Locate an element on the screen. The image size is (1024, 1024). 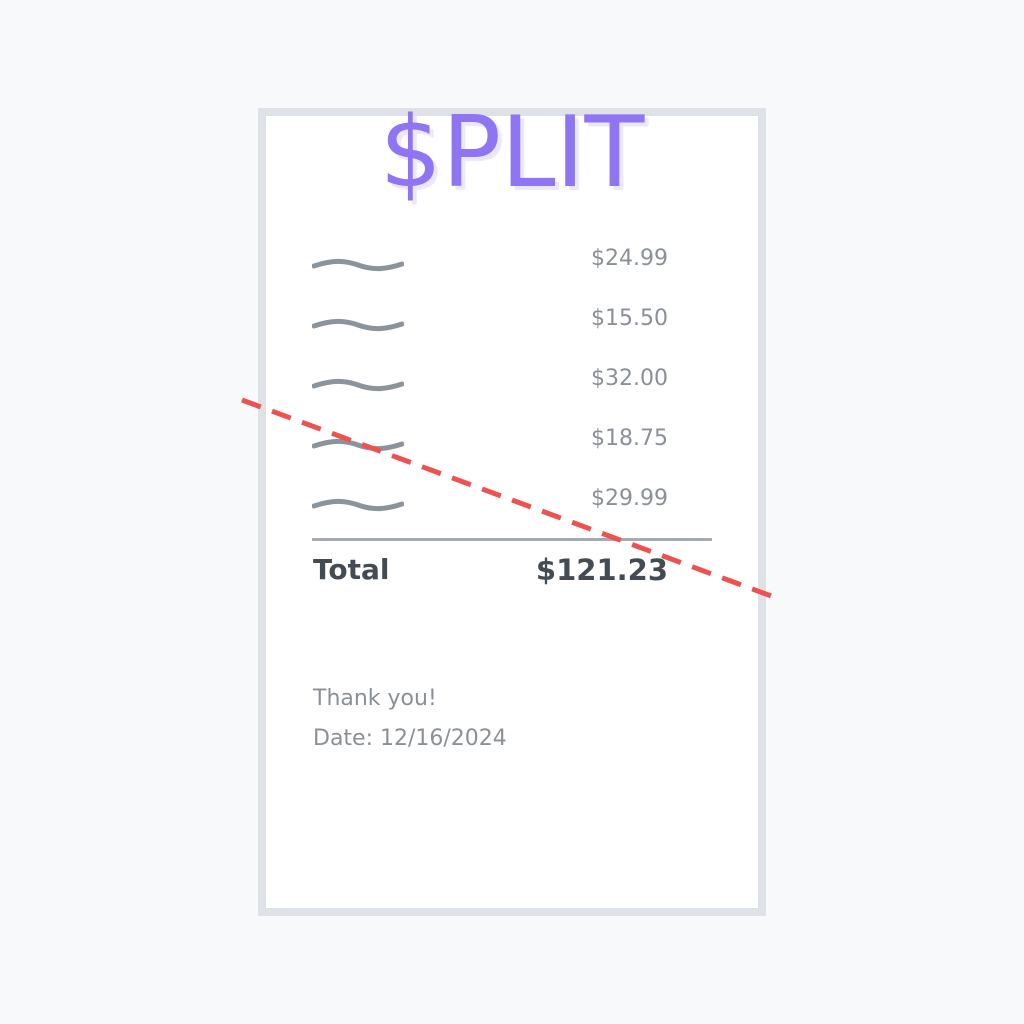
item-price: $29.99 is located at coordinates (629, 498).